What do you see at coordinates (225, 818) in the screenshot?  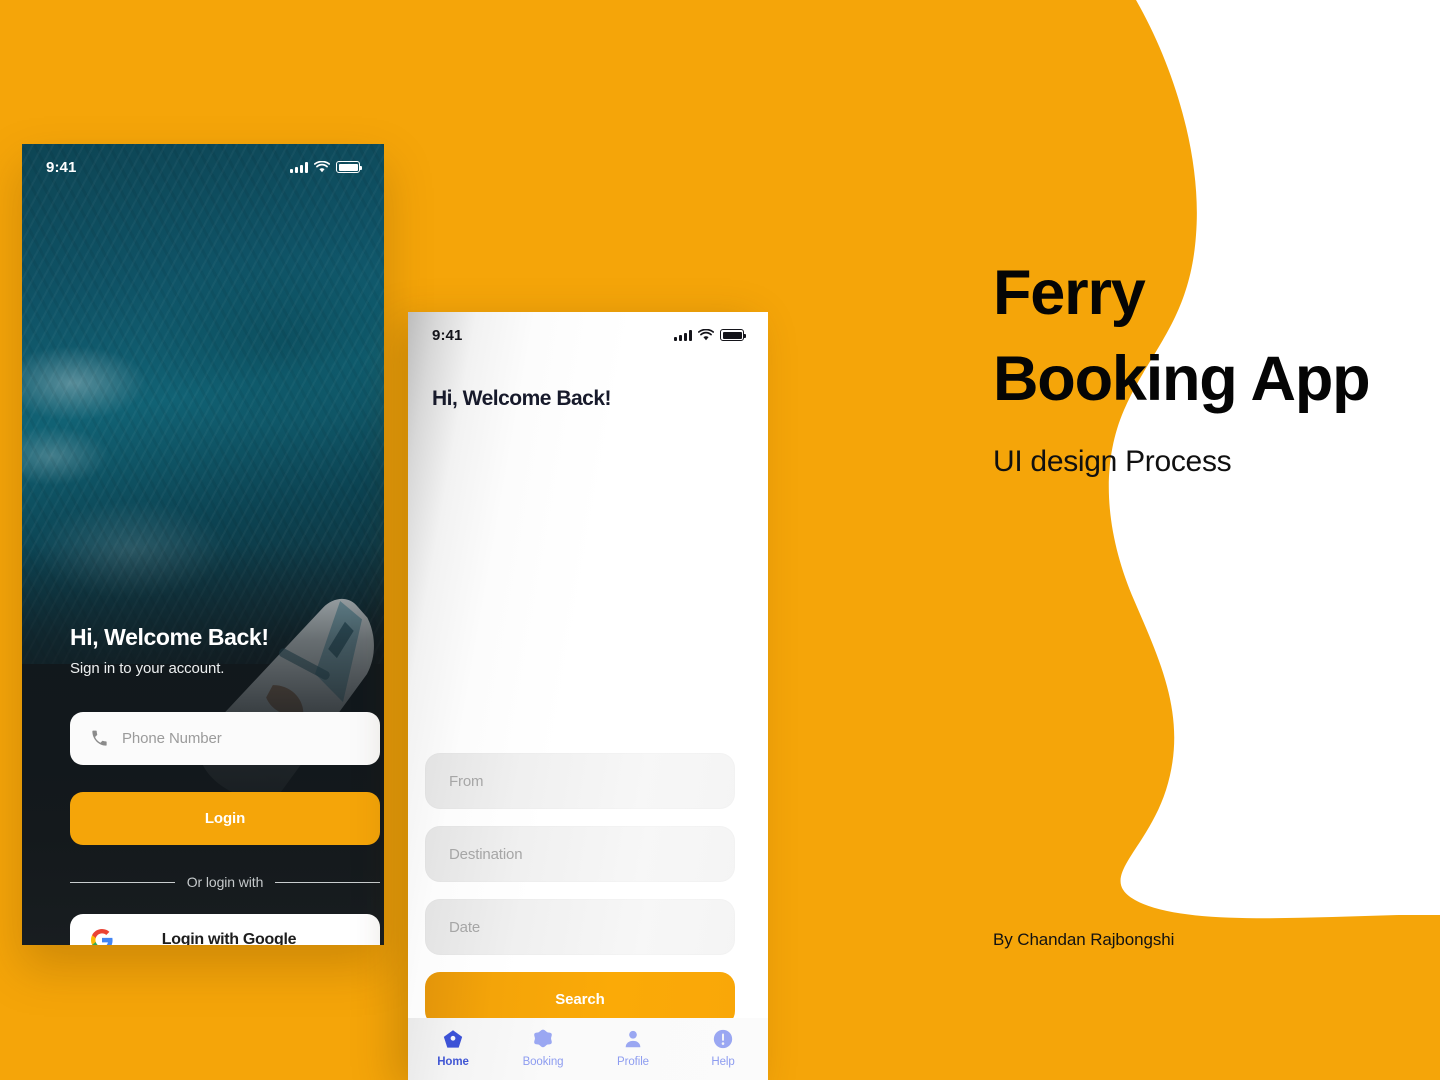 I see `login-button: Login` at bounding box center [225, 818].